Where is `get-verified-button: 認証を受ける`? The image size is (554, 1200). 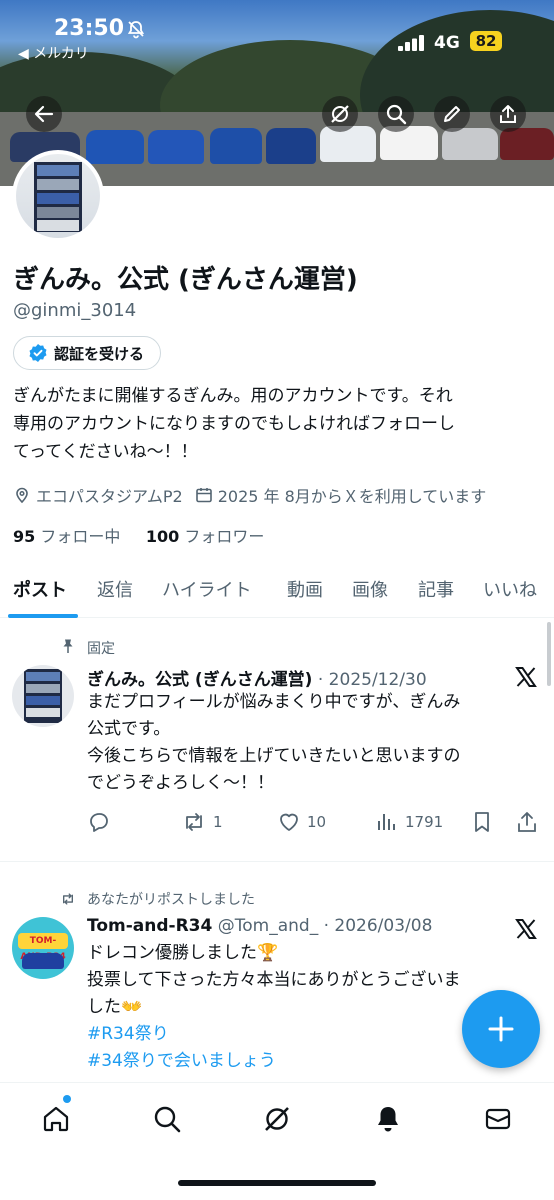 get-verified-button: 認証を受ける is located at coordinates (87, 353).